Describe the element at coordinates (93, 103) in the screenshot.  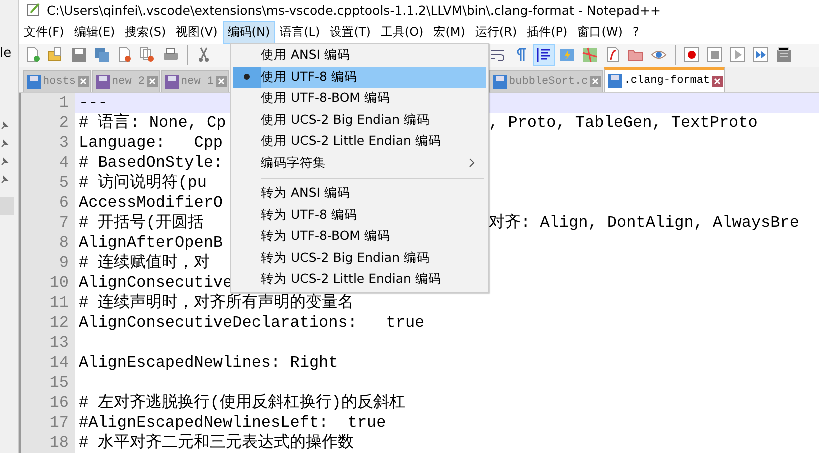
I see `code-line: ---` at that location.